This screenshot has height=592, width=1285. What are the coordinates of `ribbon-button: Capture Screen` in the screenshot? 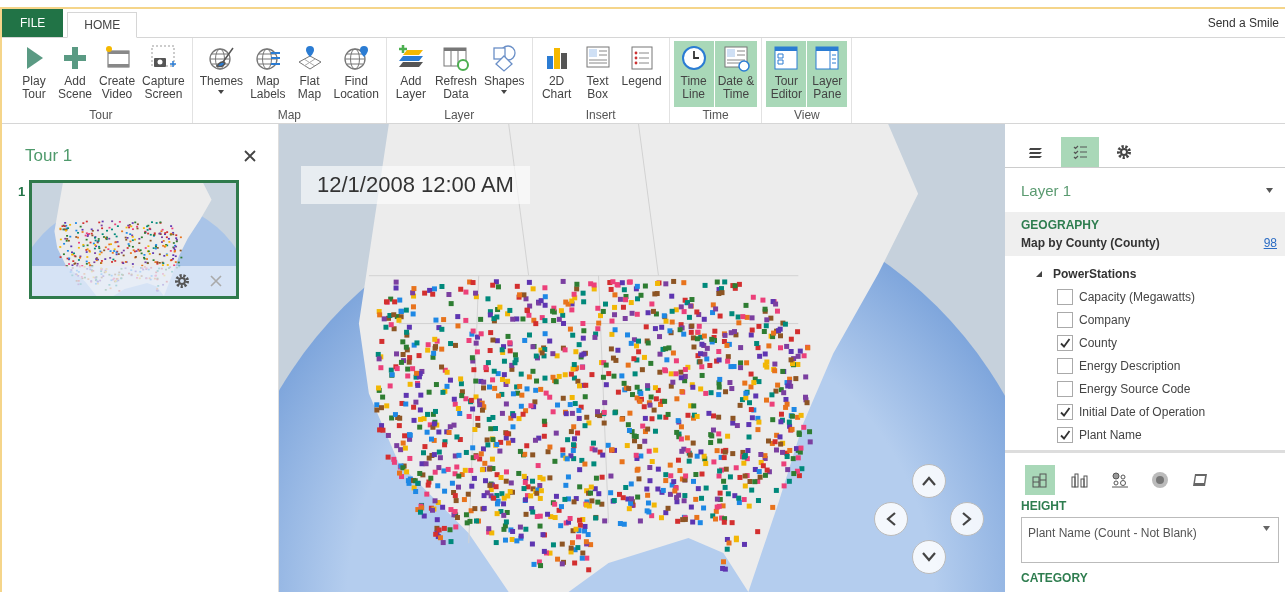 It's located at (163, 74).